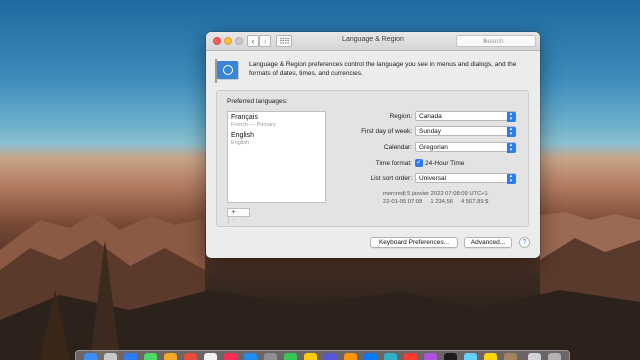 The height and width of the screenshot is (360, 640). Describe the element at coordinates (490, 356) in the screenshot. I see `stickies-icon` at that location.